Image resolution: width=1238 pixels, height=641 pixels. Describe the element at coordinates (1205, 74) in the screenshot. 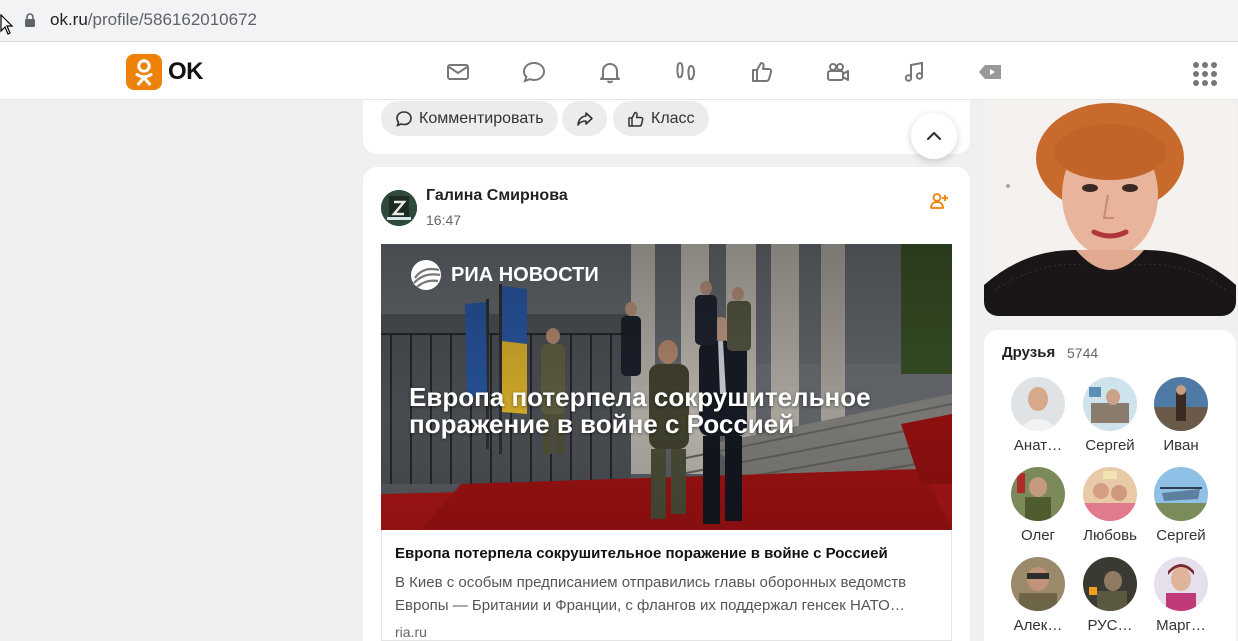

I see `apps-grid-icon` at that location.